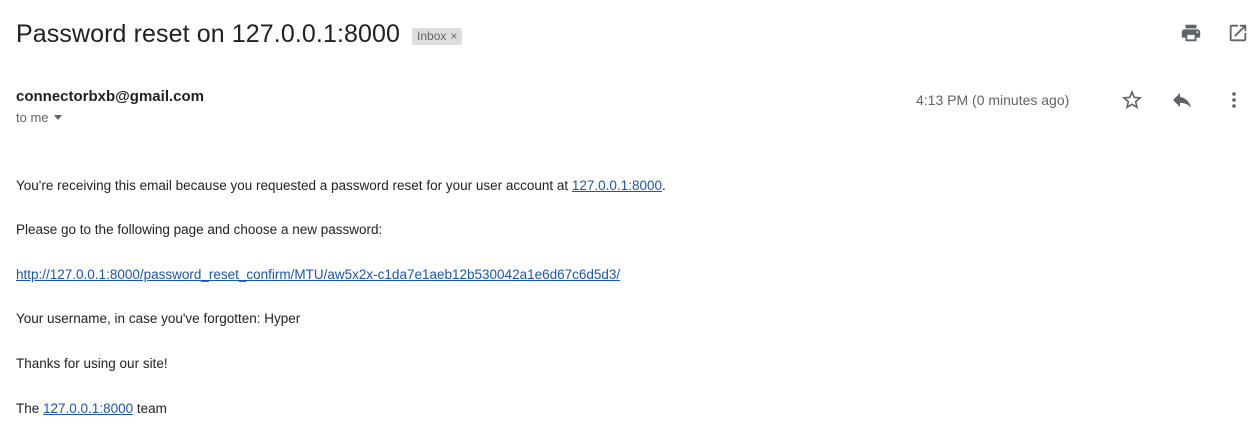 This screenshot has width=1255, height=442. I want to click on print-icon, so click(1191, 33).